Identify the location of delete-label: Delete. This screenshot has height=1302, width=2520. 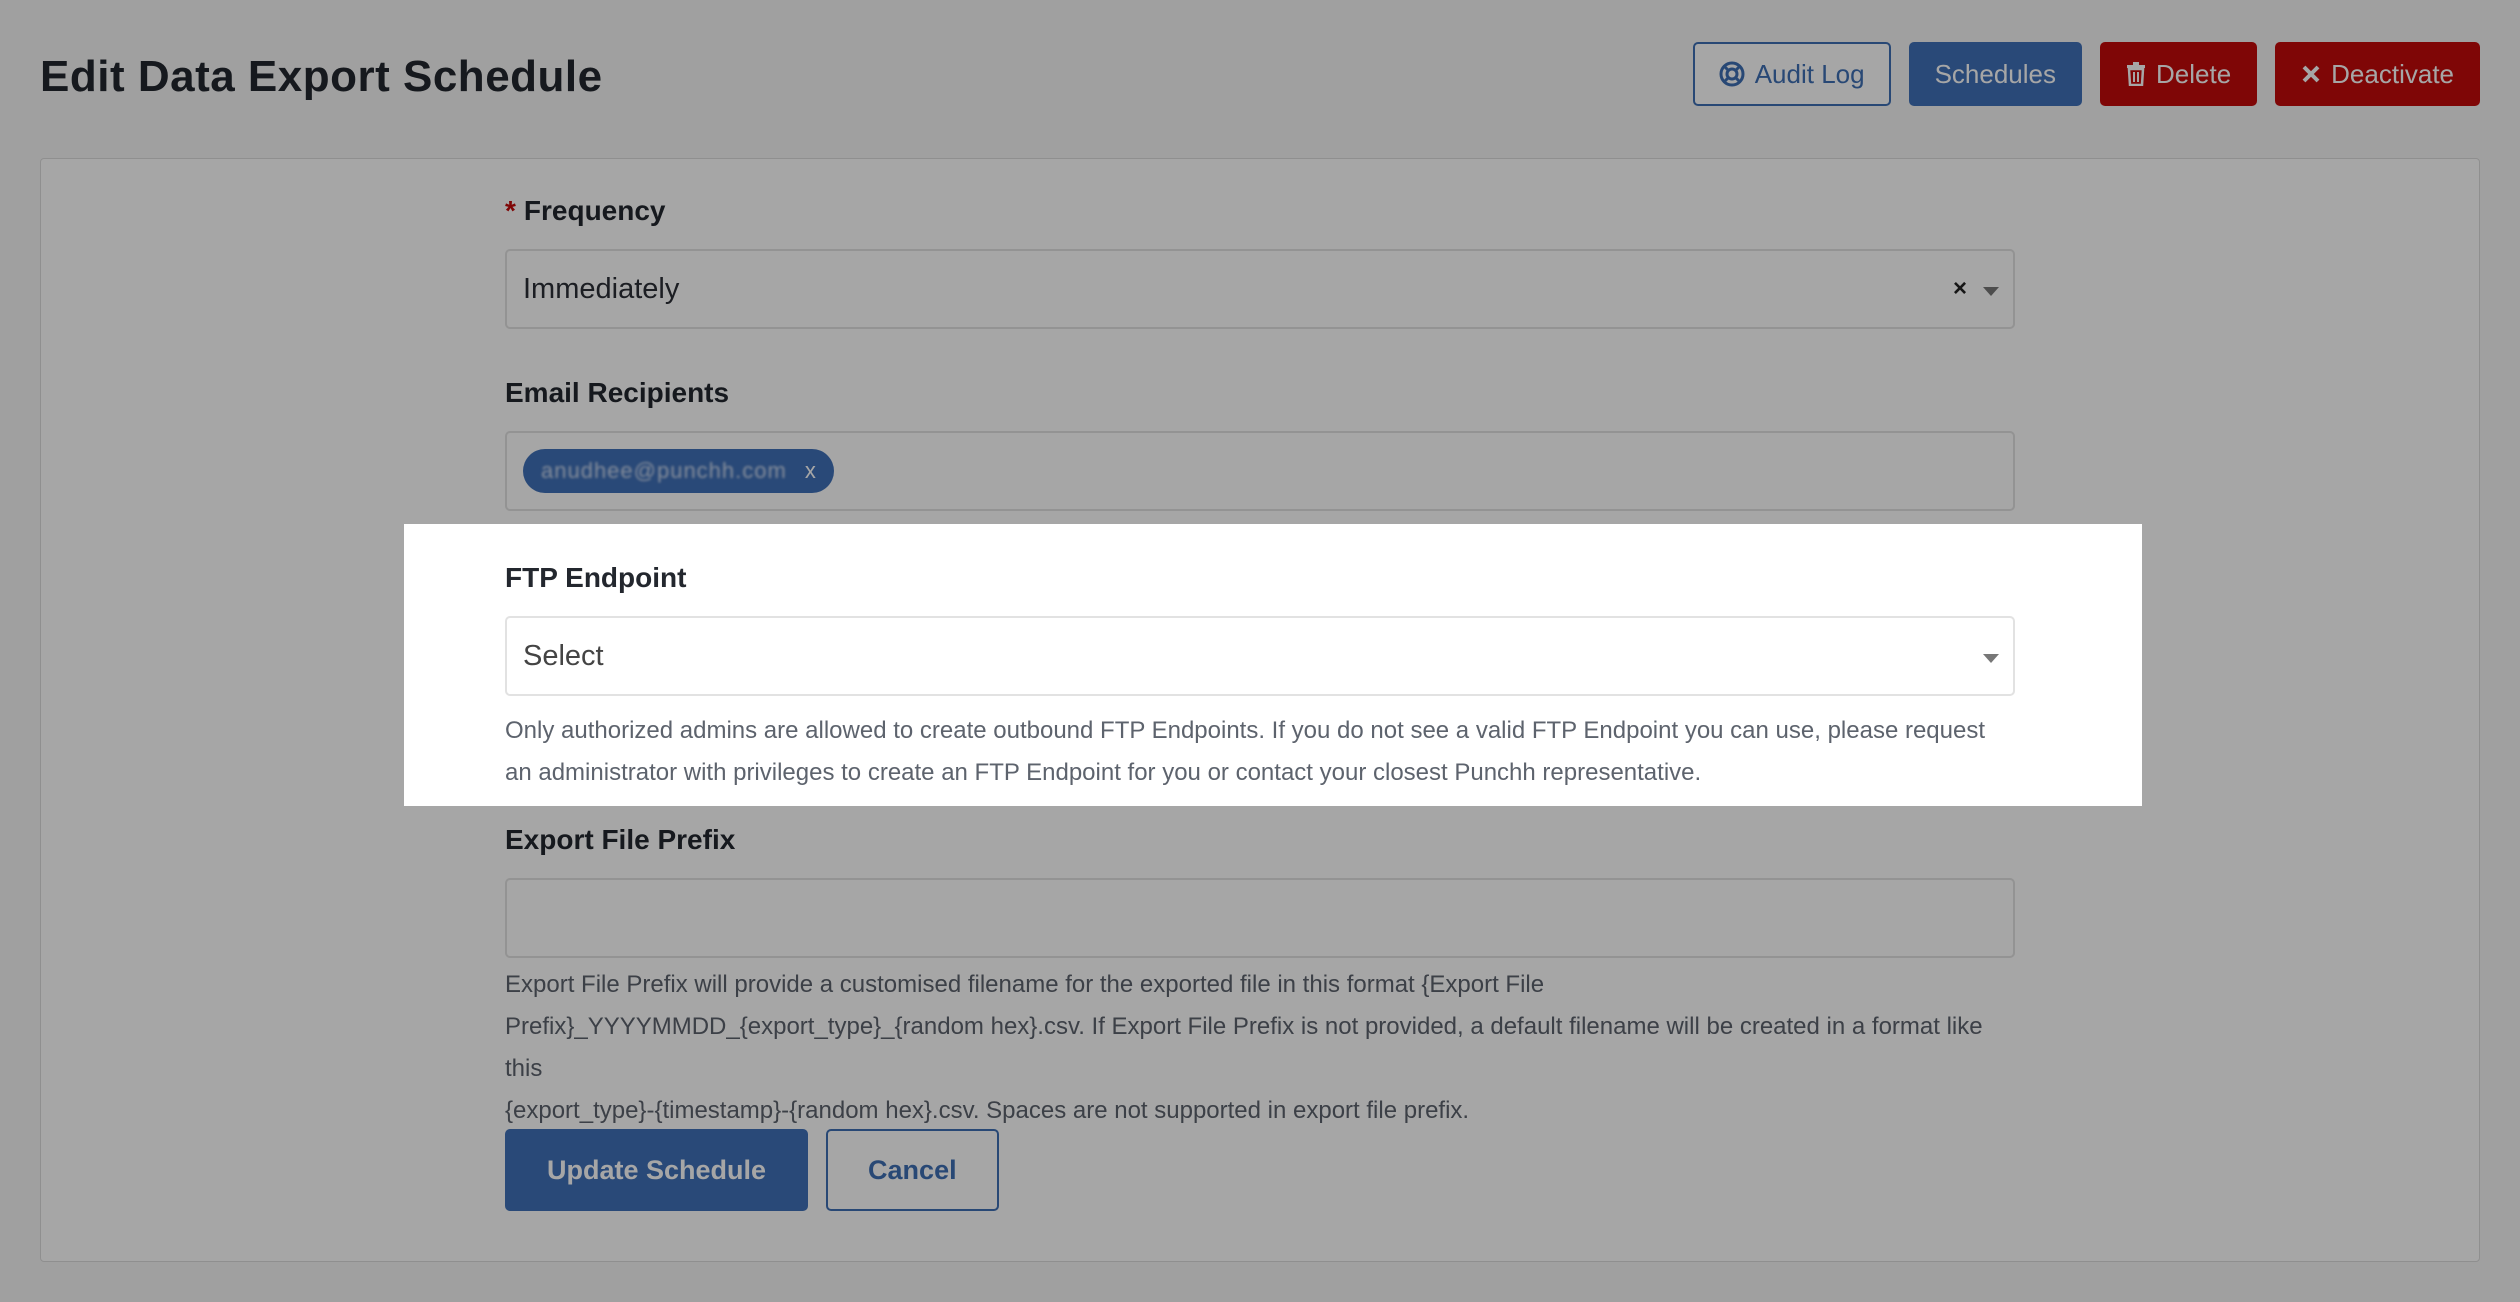
(2194, 73).